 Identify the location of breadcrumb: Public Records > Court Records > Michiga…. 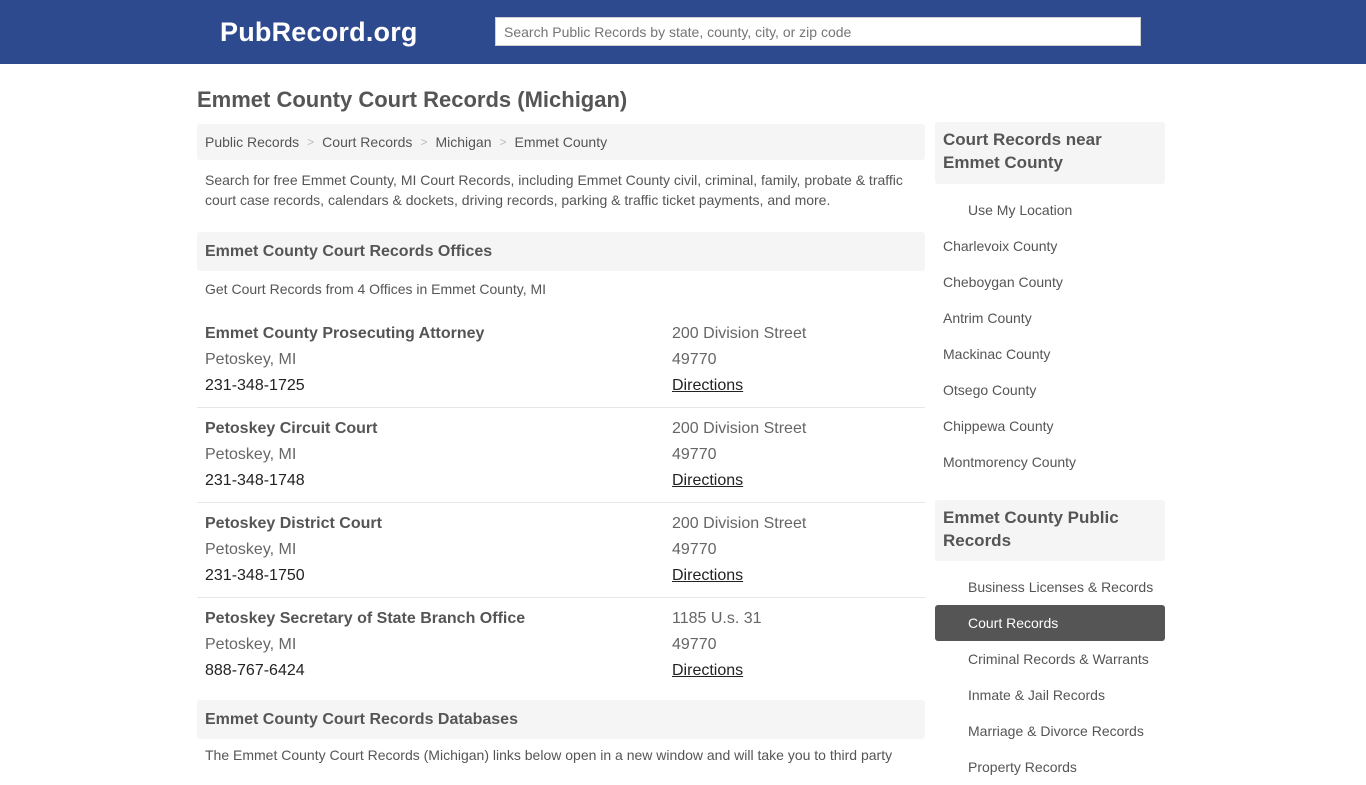
(561, 142).